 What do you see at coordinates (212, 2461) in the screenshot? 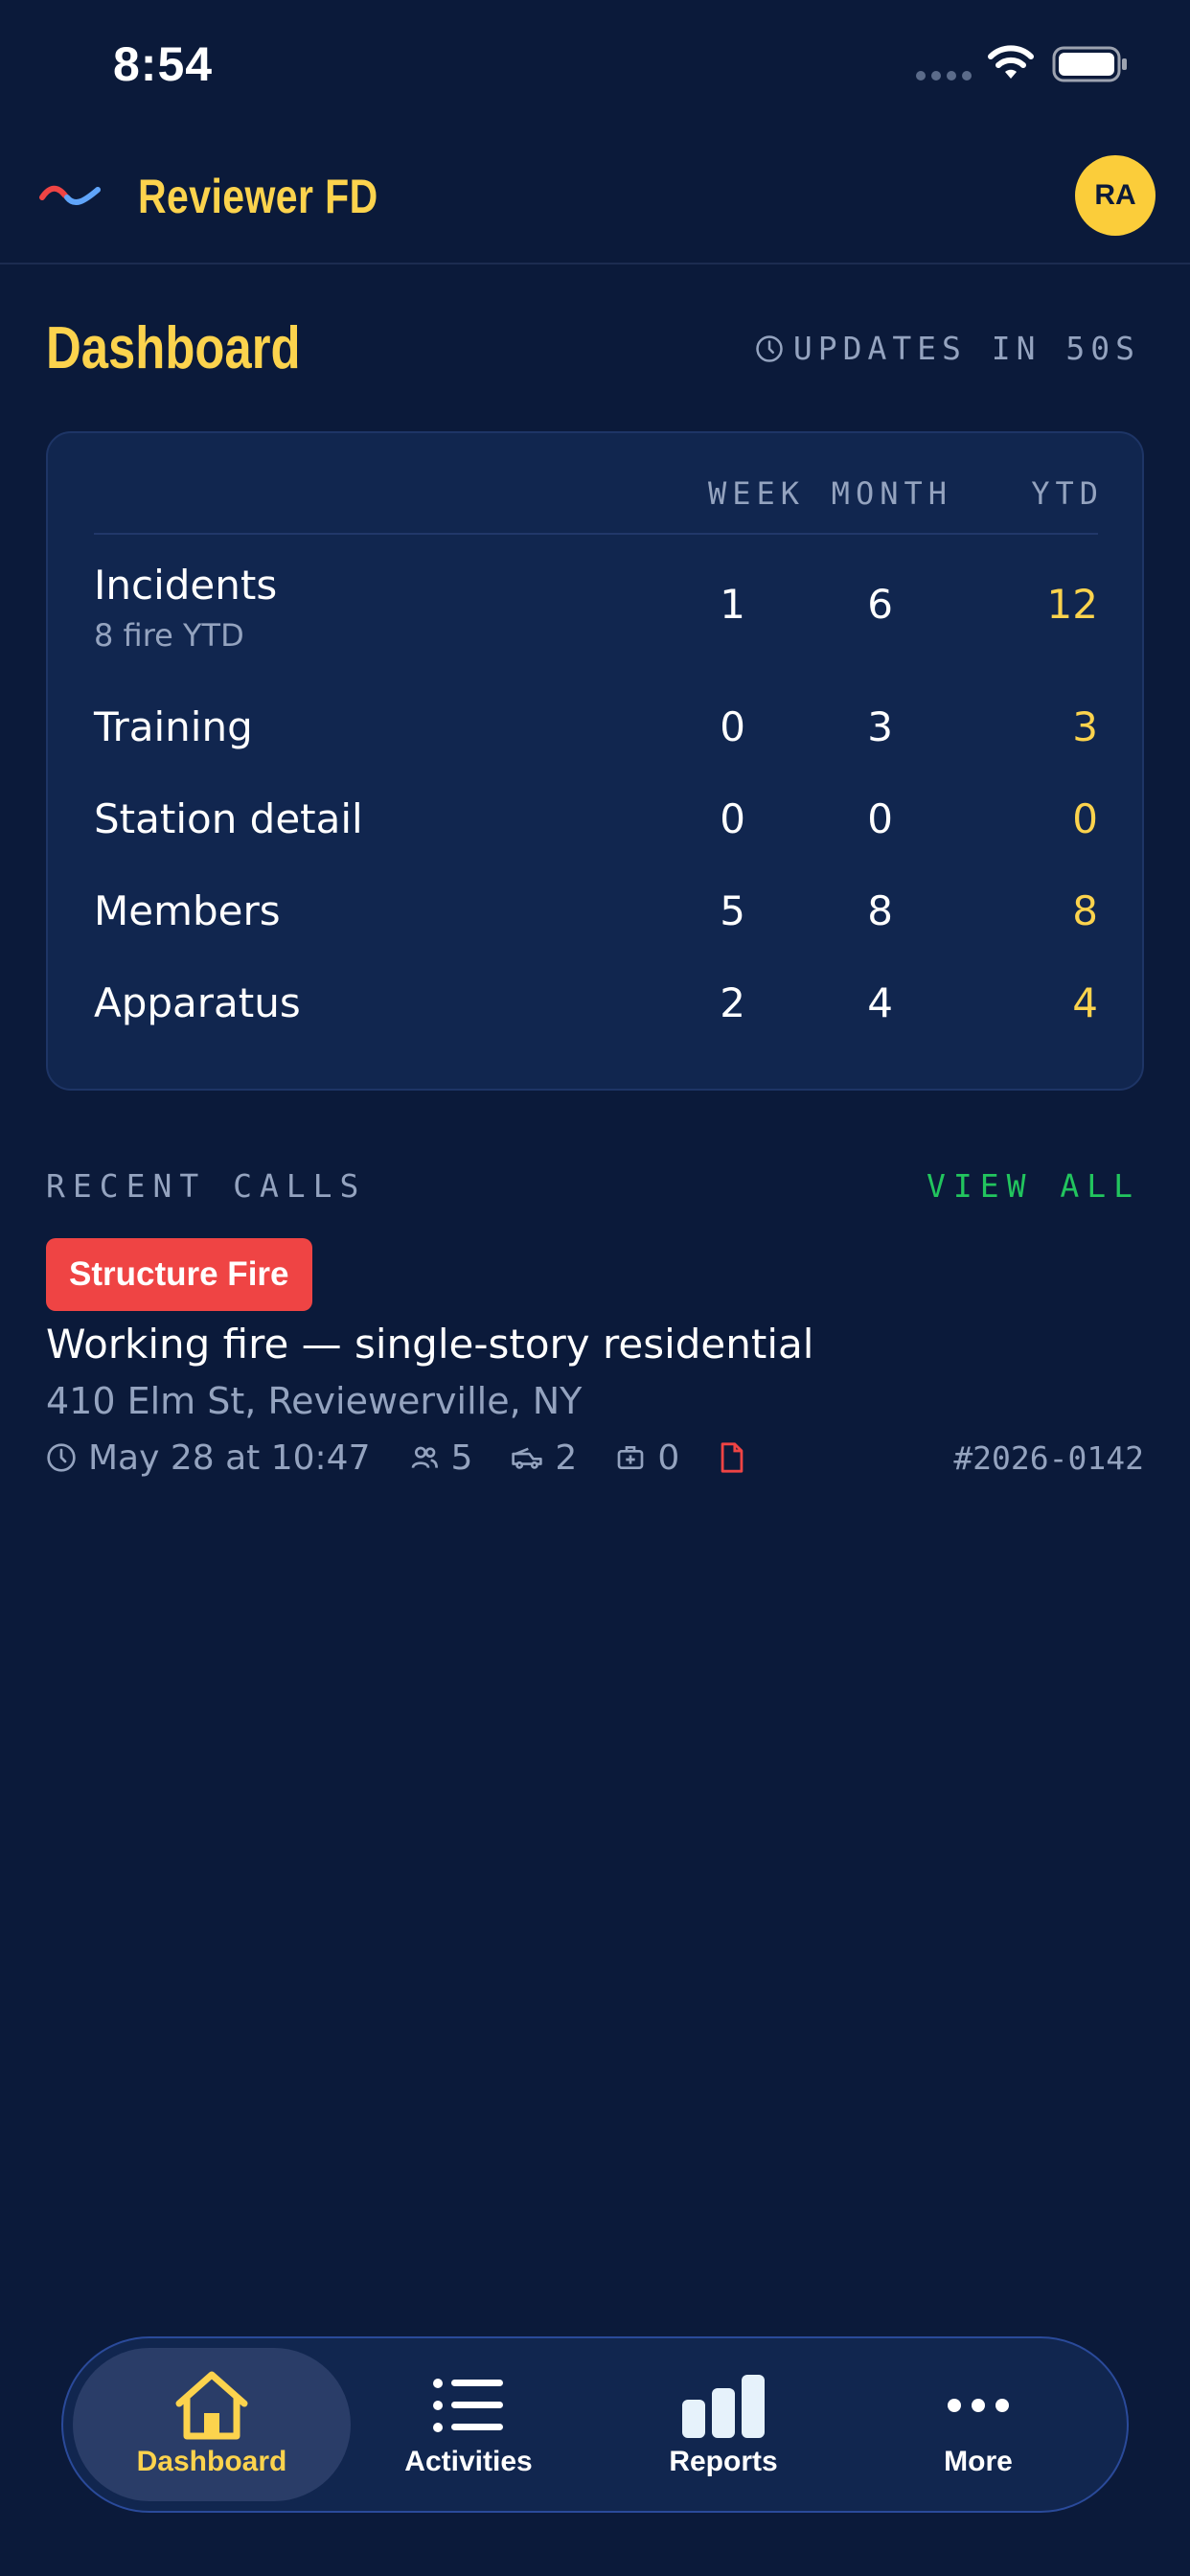
I see `tab-label: Dashboard` at bounding box center [212, 2461].